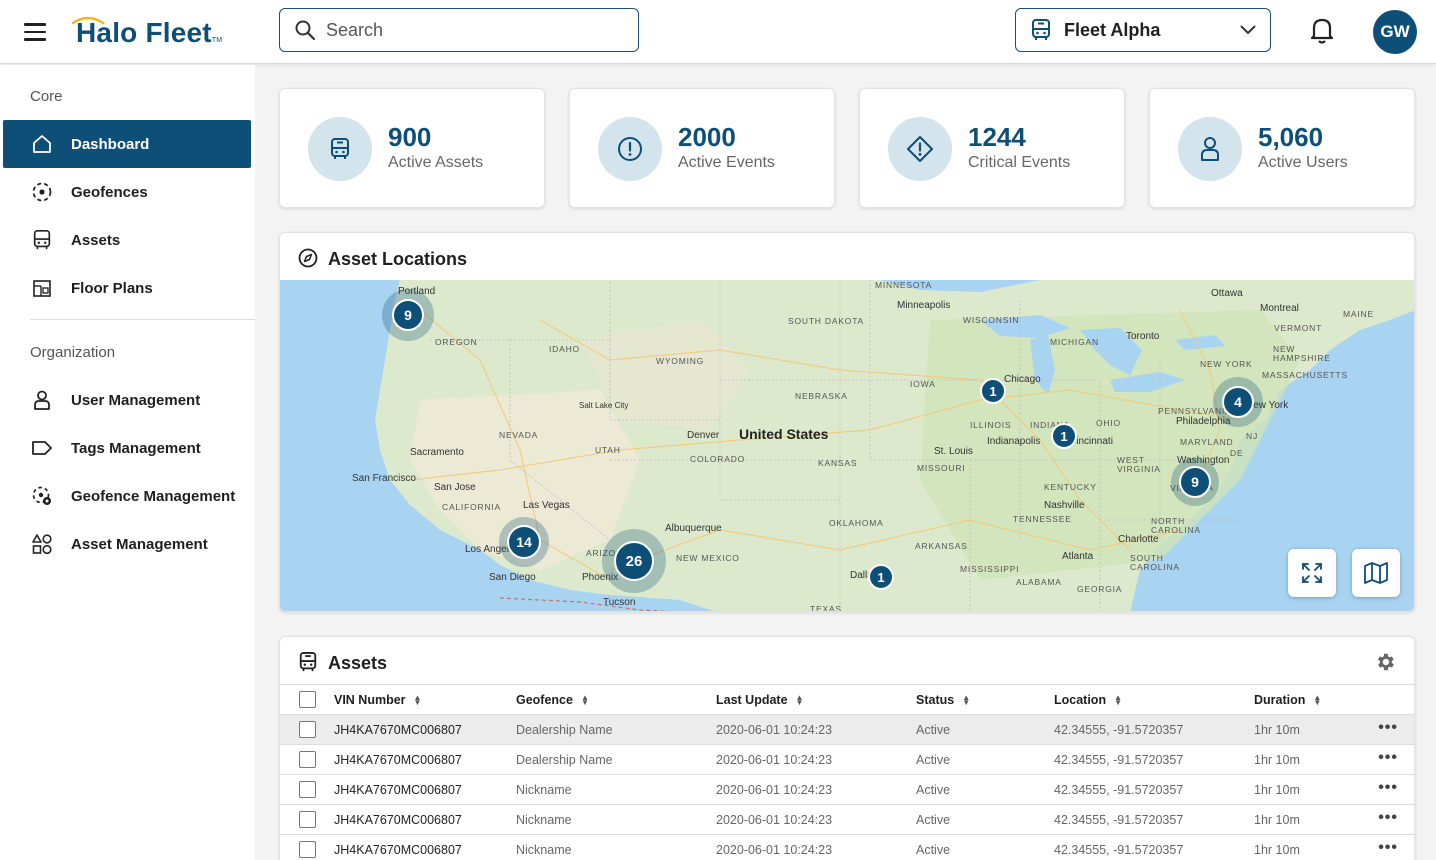 The width and height of the screenshot is (1436, 860). I want to click on map-label-state: MINNESOTA, so click(904, 285).